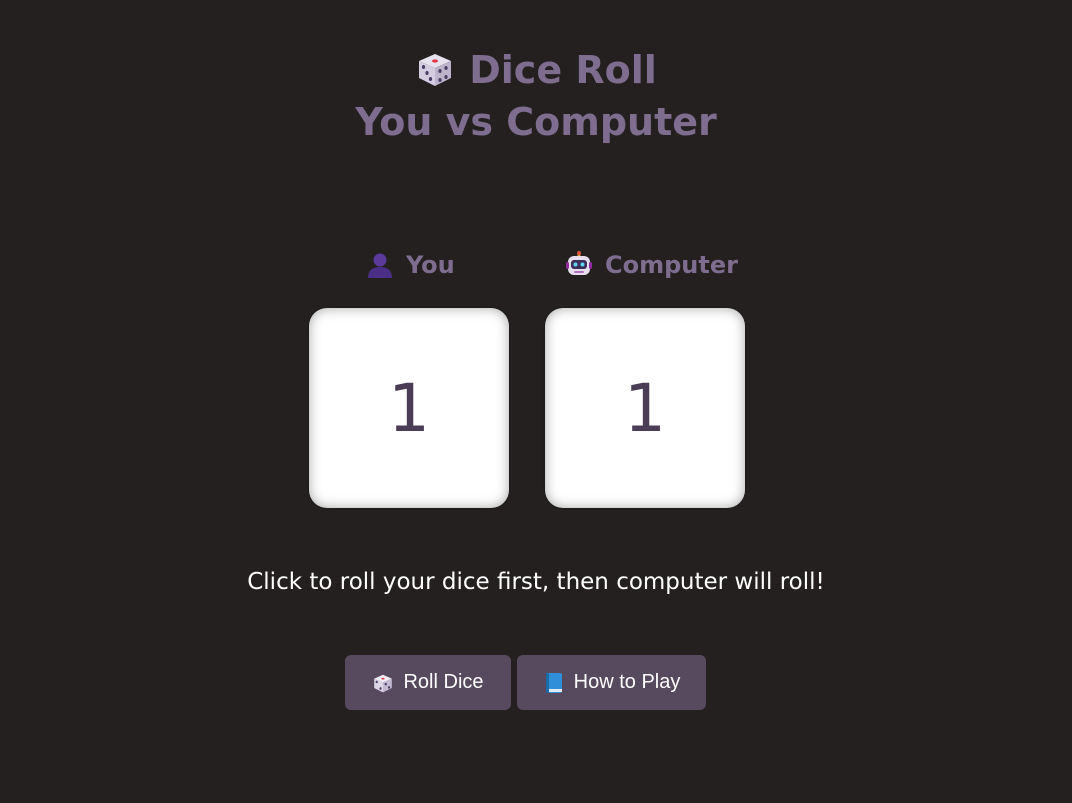  Describe the element at coordinates (536, 122) in the screenshot. I see `page-subtitle: You vs Computer` at that location.